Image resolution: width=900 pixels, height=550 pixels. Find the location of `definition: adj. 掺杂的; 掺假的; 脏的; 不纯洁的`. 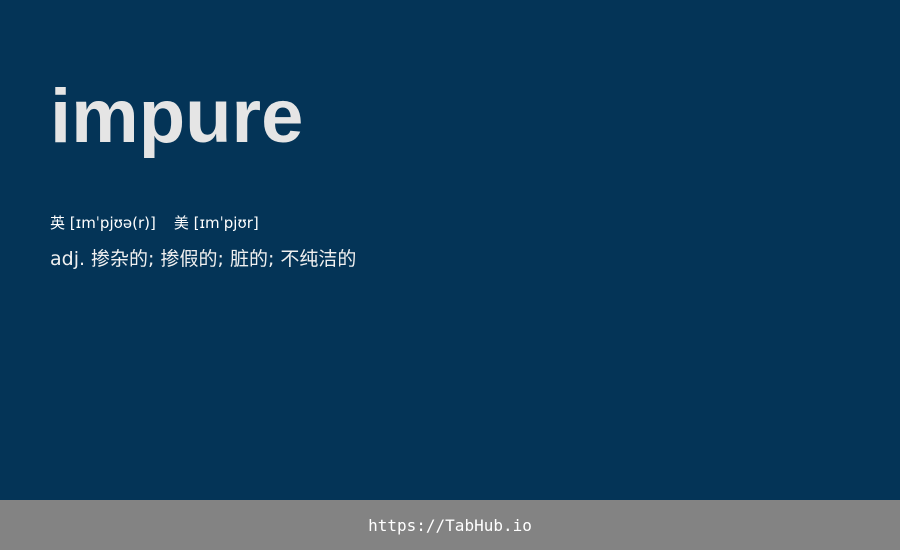

definition: adj. 掺杂的; 掺假的; 脏的; 不纯洁的 is located at coordinates (203, 259).